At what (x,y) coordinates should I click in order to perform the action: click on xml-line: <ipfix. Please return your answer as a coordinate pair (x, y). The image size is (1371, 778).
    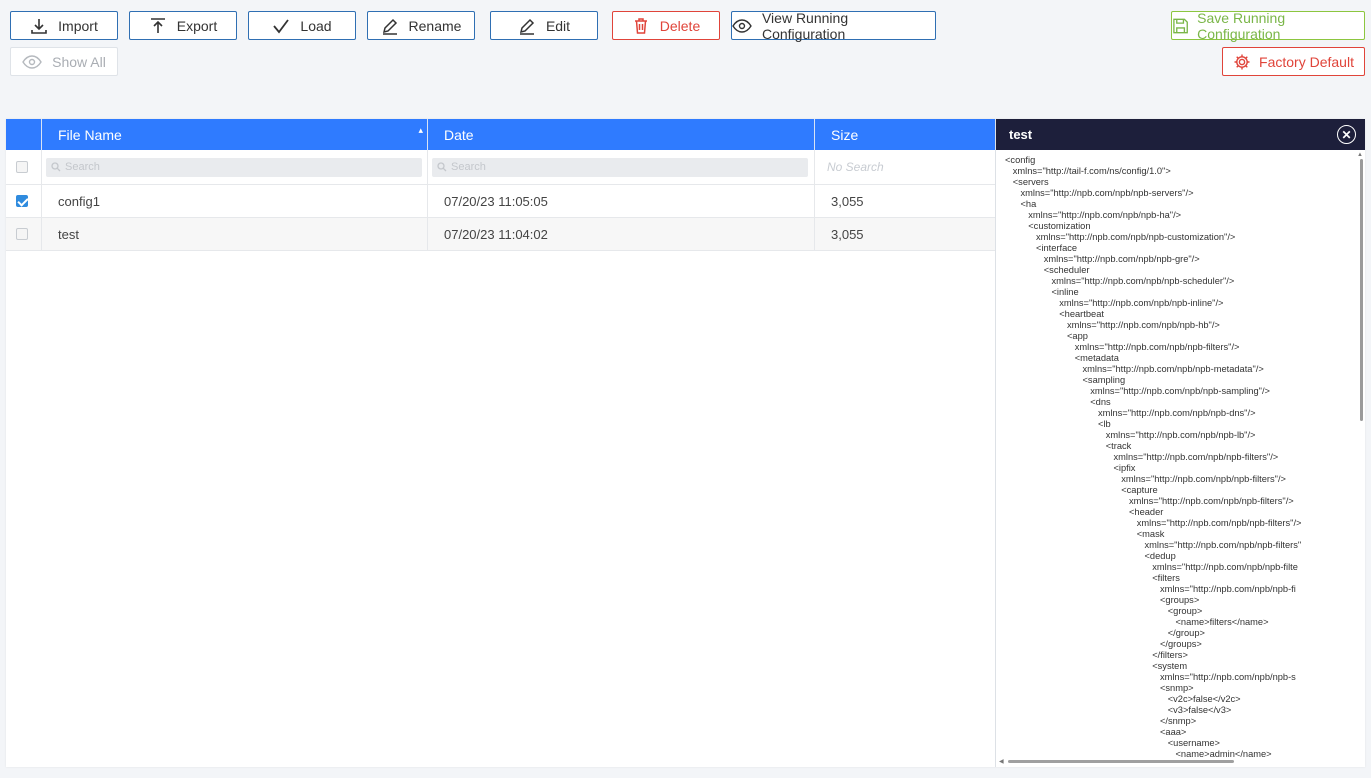
    Looking at the image, I should click on (1070, 468).